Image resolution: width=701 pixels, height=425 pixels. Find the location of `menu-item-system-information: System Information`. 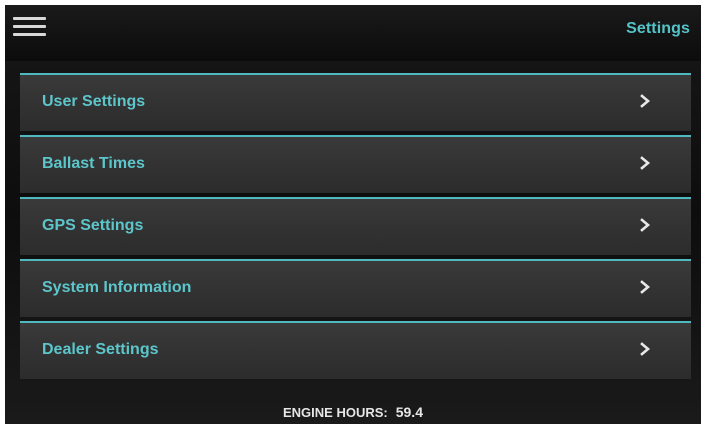

menu-item-system-information: System Information is located at coordinates (355, 288).